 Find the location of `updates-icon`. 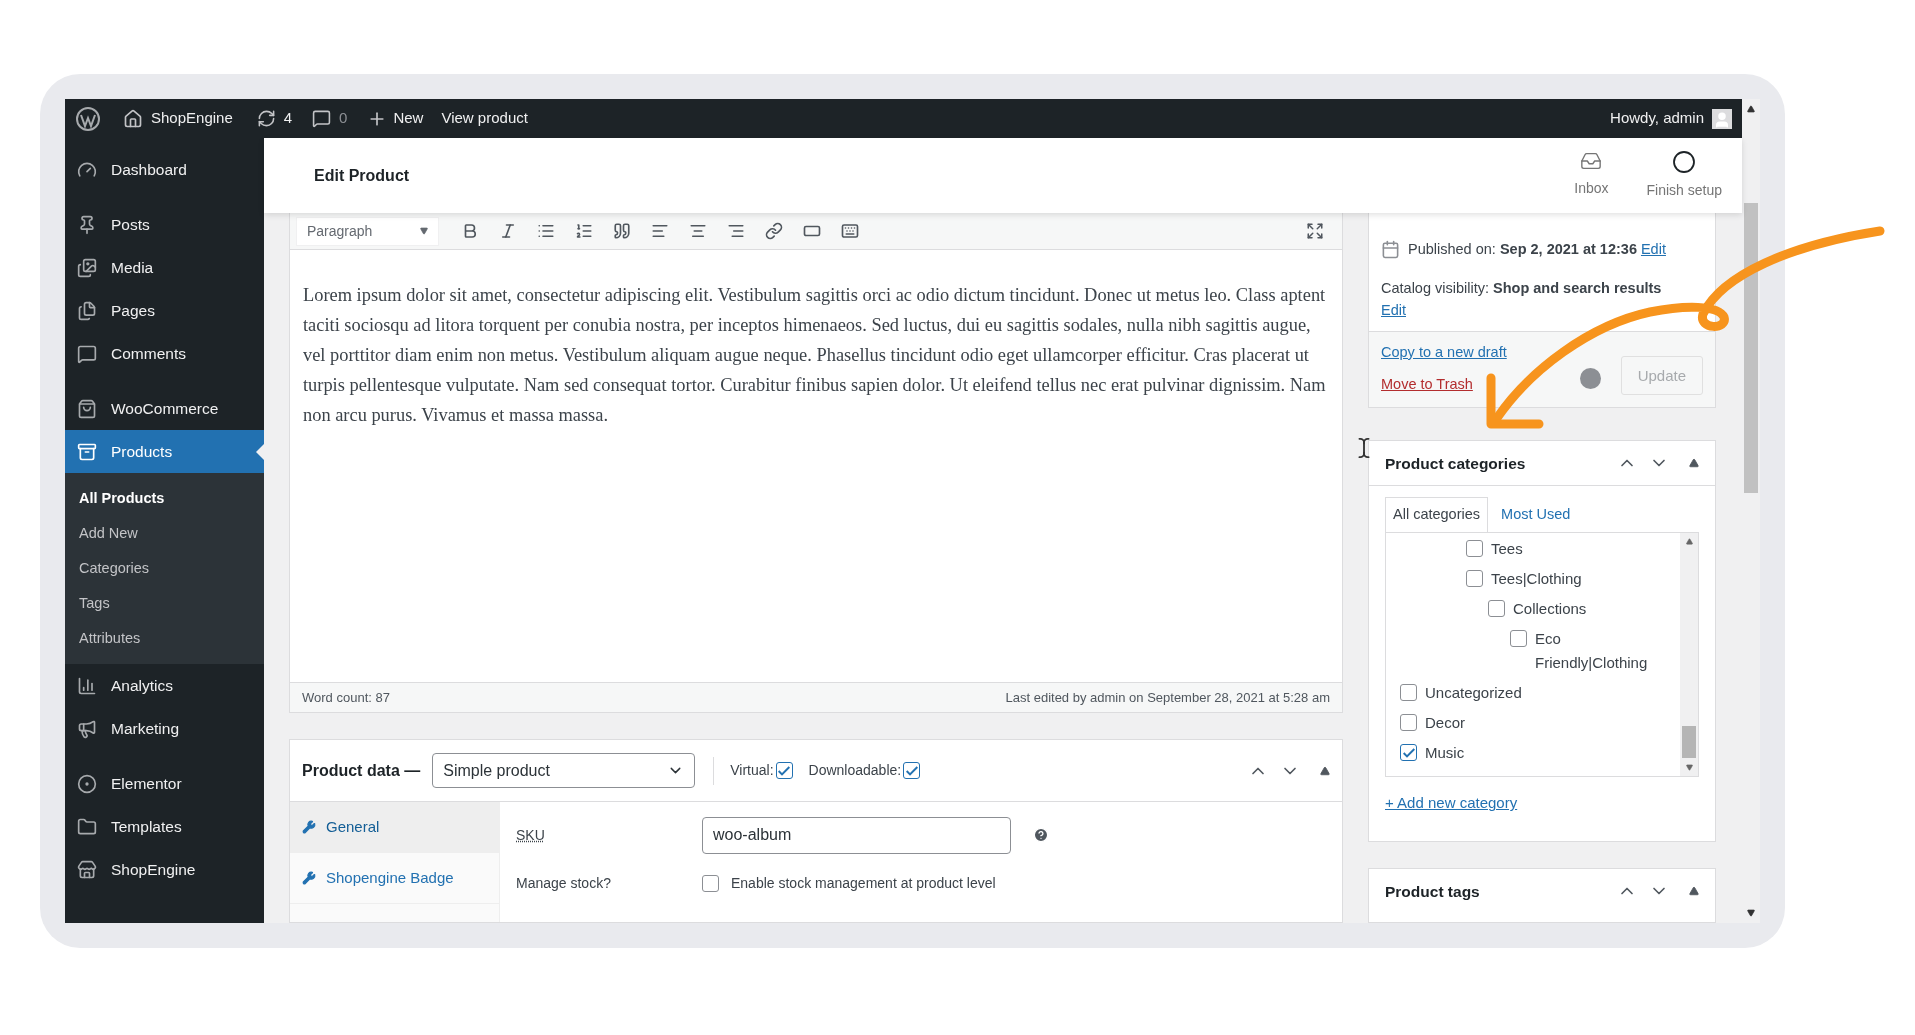

updates-icon is located at coordinates (266, 118).